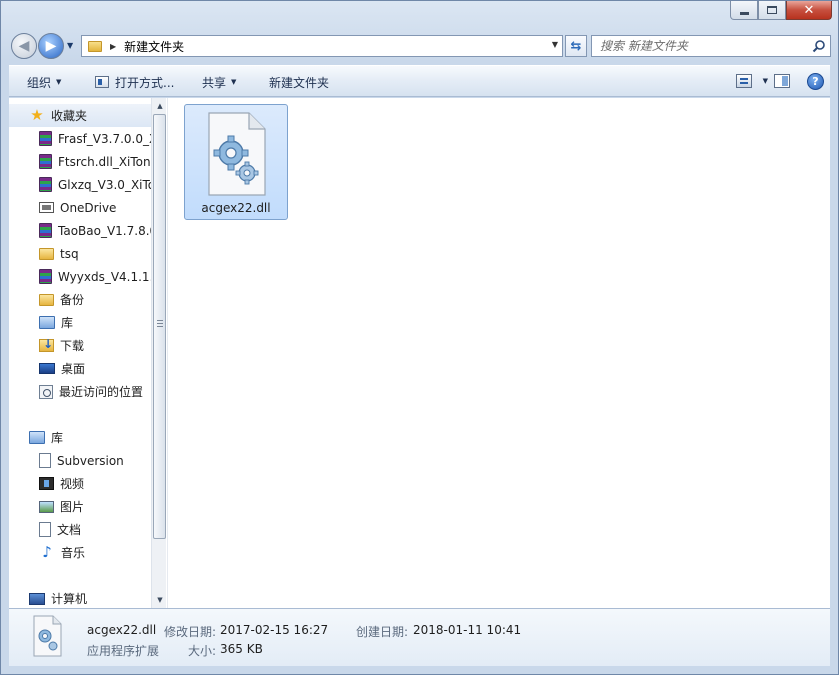 This screenshot has width=839, height=675. Describe the element at coordinates (47, 636) in the screenshot. I see `dll-file-icon` at that location.